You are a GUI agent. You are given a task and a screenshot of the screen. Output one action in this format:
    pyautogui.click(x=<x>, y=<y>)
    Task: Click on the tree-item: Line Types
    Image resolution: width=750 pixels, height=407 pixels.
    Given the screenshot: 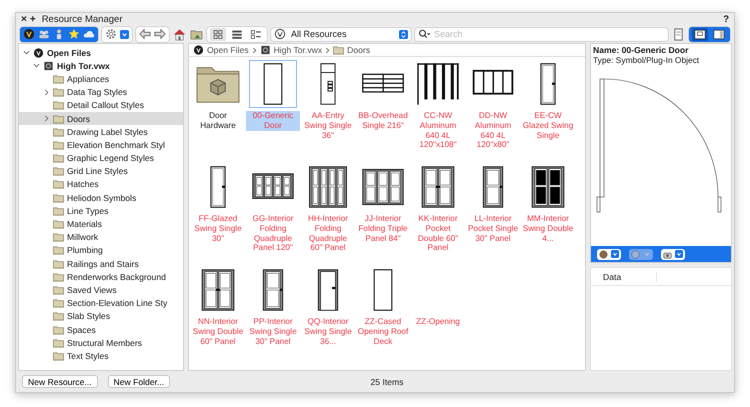 What is the action you would take?
    pyautogui.click(x=101, y=211)
    